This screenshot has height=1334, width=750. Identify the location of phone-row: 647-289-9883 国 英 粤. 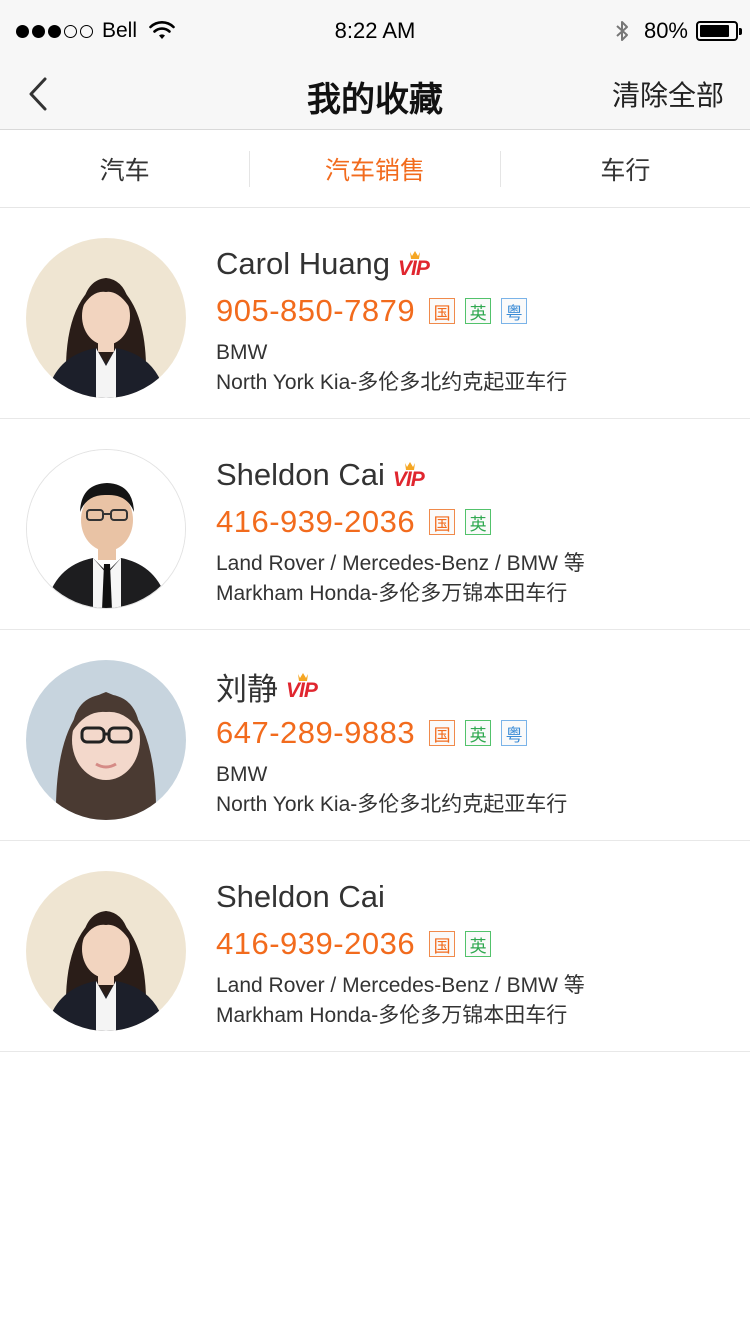
(391, 733).